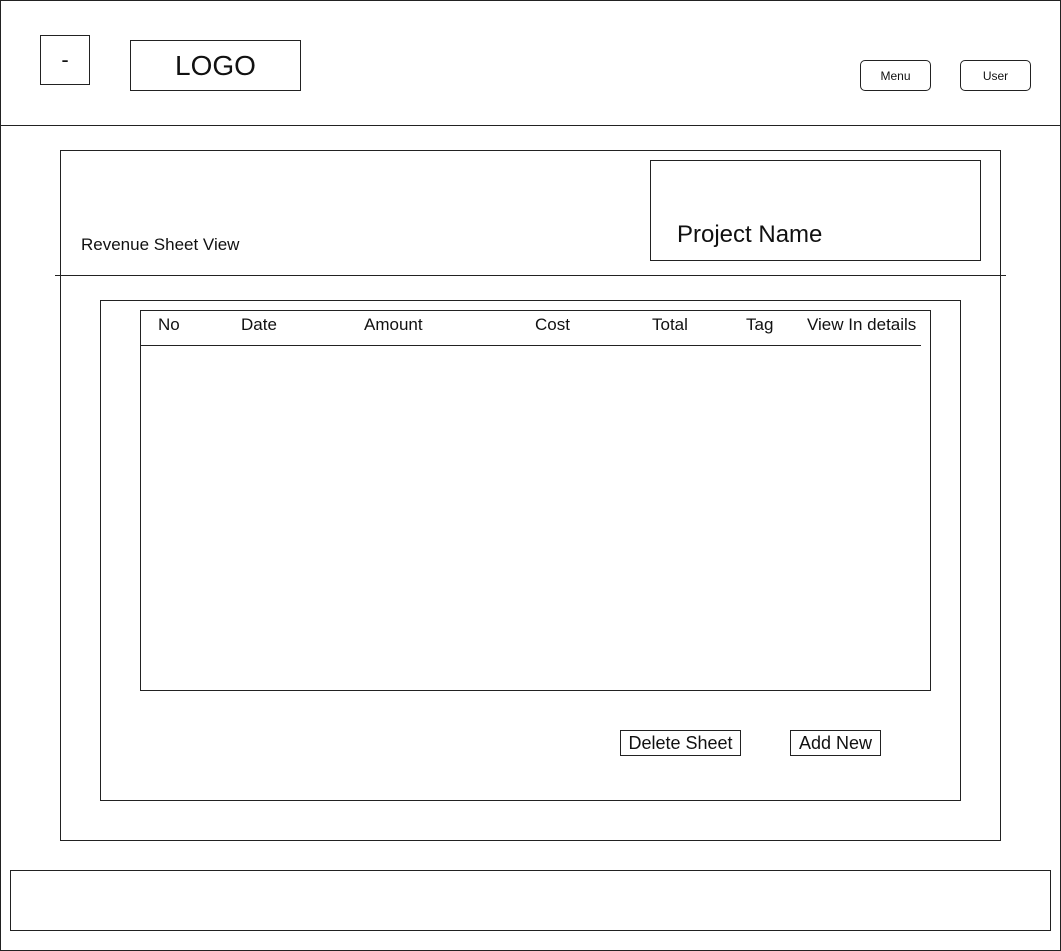 The image size is (1061, 951). Describe the element at coordinates (169, 325) in the screenshot. I see `column-header-no: No` at that location.